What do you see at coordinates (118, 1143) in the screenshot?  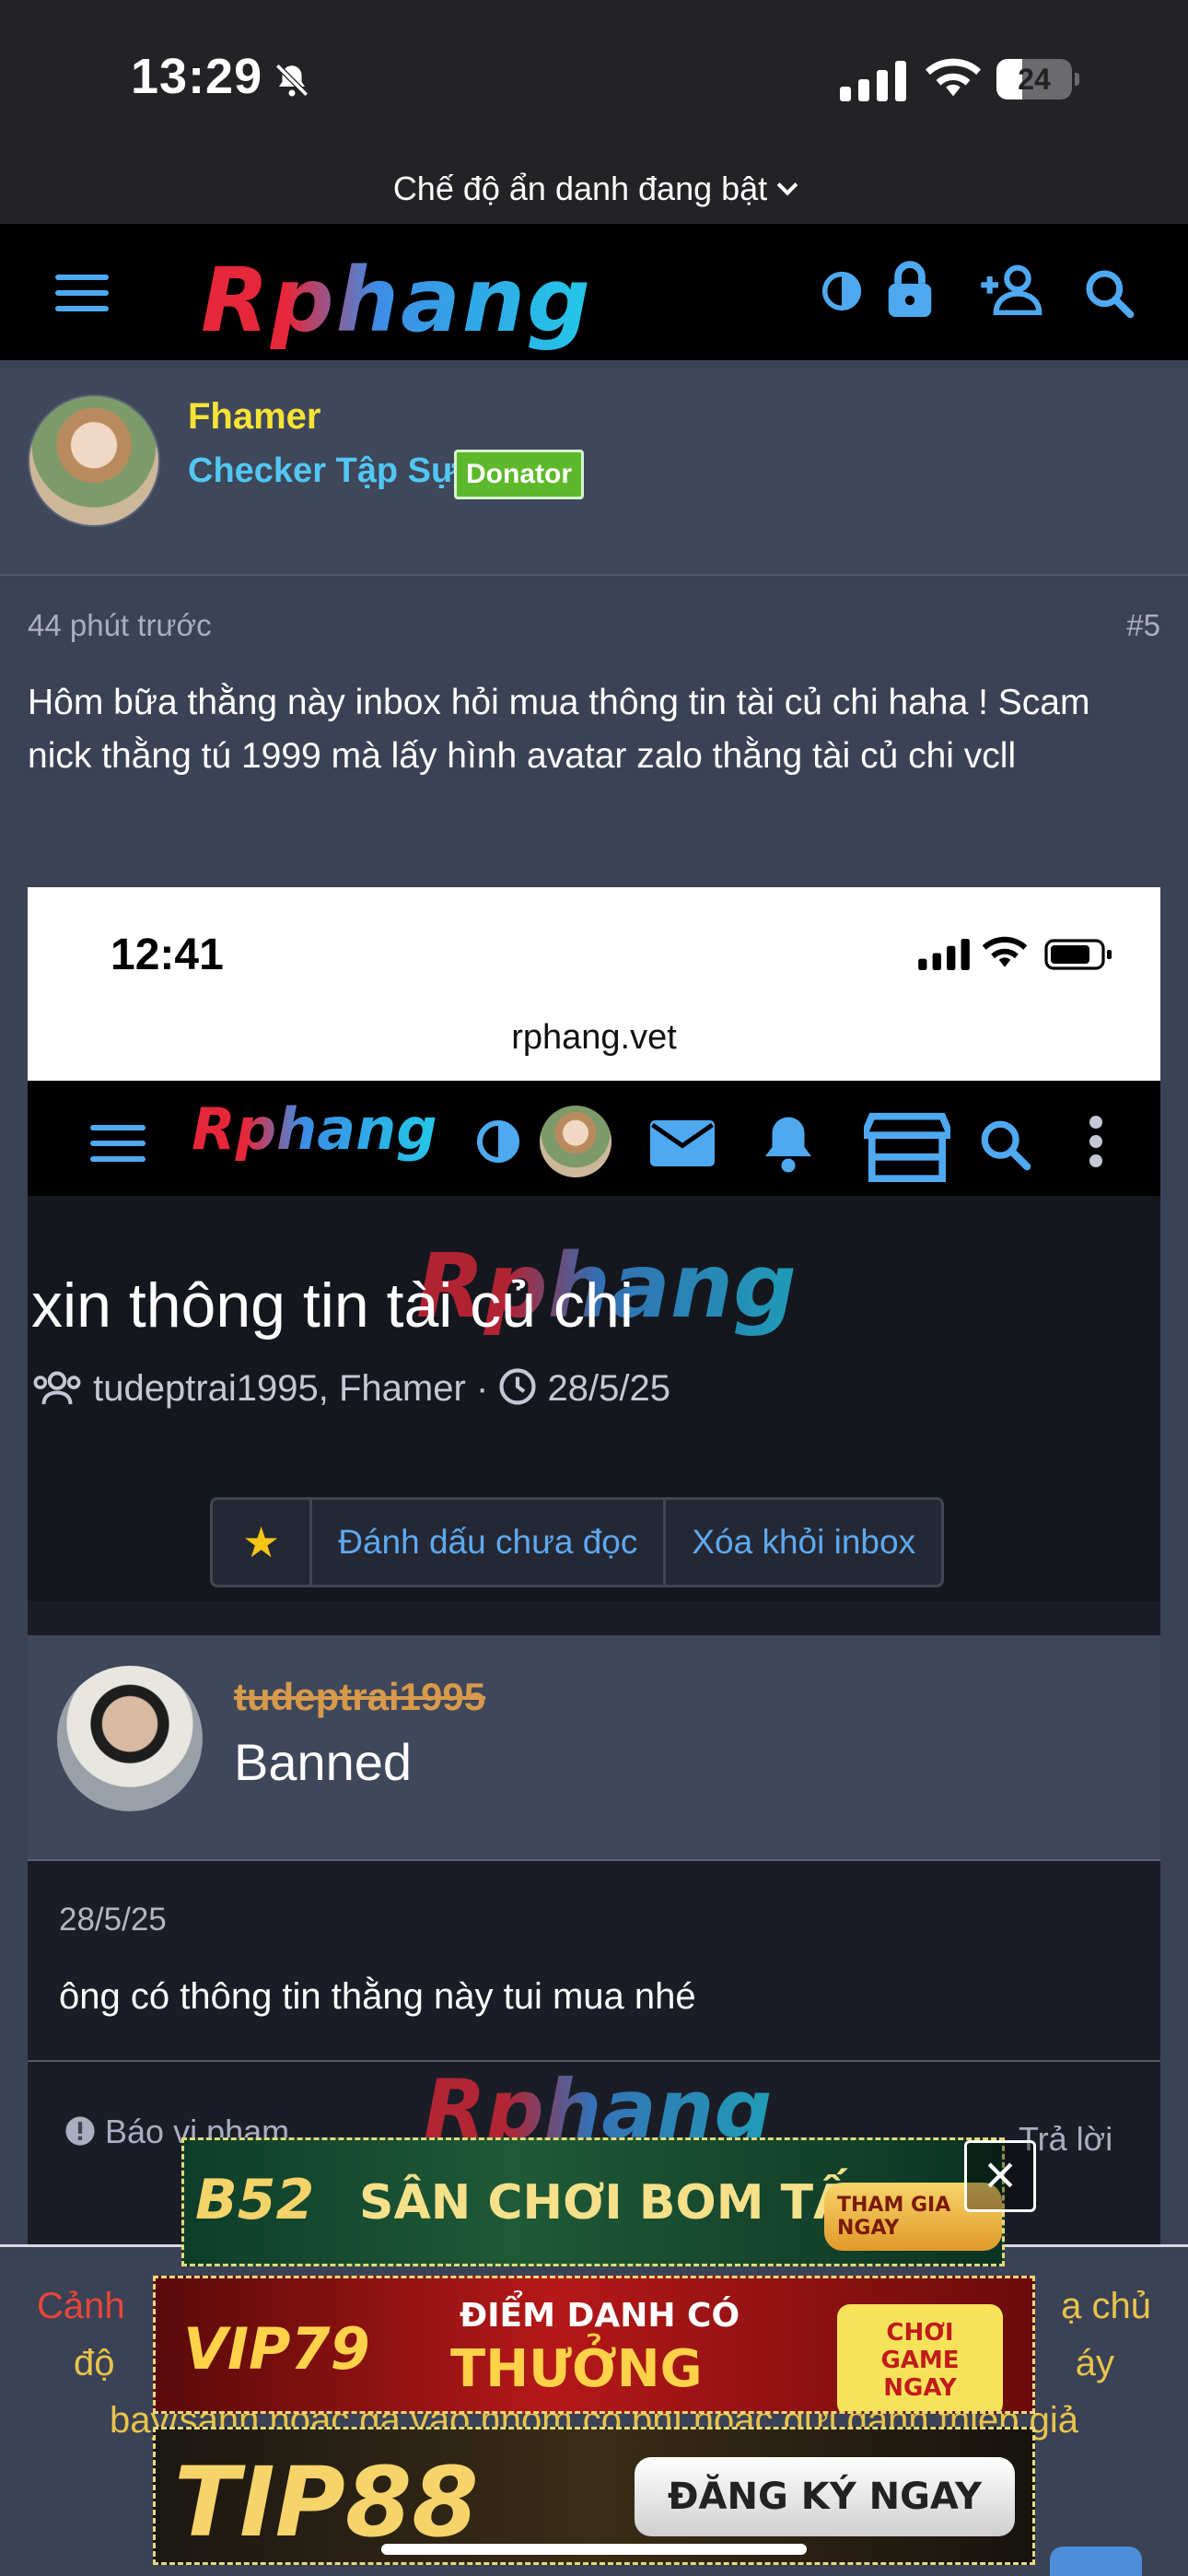 I see `screenshot-menu-icon` at bounding box center [118, 1143].